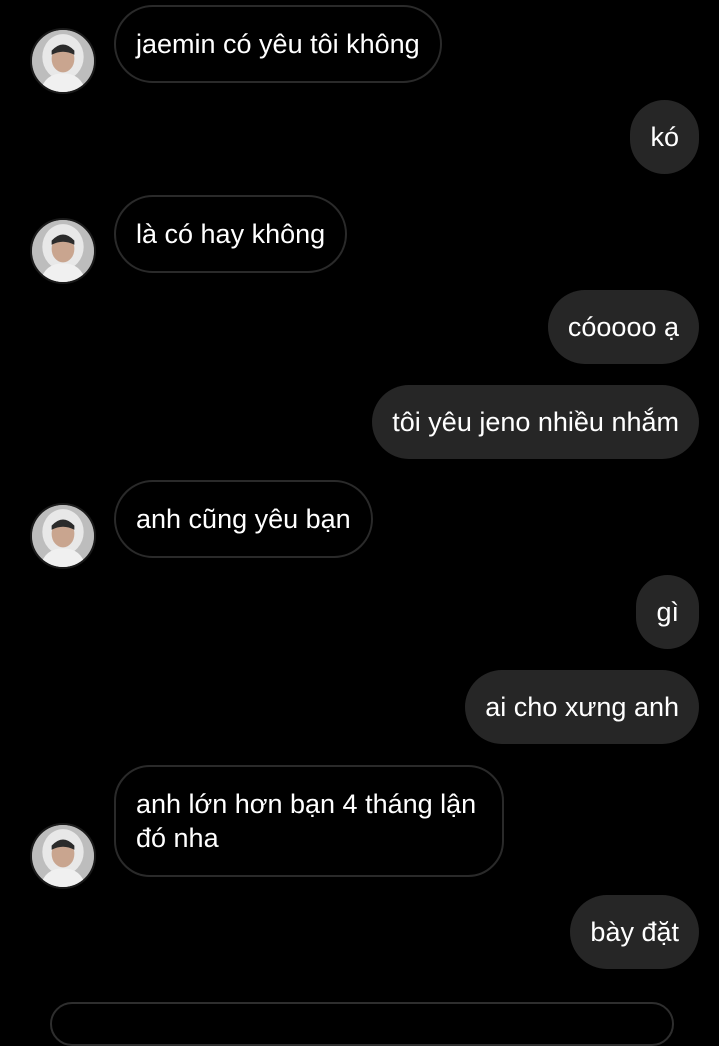 Image resolution: width=719 pixels, height=1046 pixels. I want to click on message-text: tôi yêu jeno nhiều nhắm, so click(535, 422).